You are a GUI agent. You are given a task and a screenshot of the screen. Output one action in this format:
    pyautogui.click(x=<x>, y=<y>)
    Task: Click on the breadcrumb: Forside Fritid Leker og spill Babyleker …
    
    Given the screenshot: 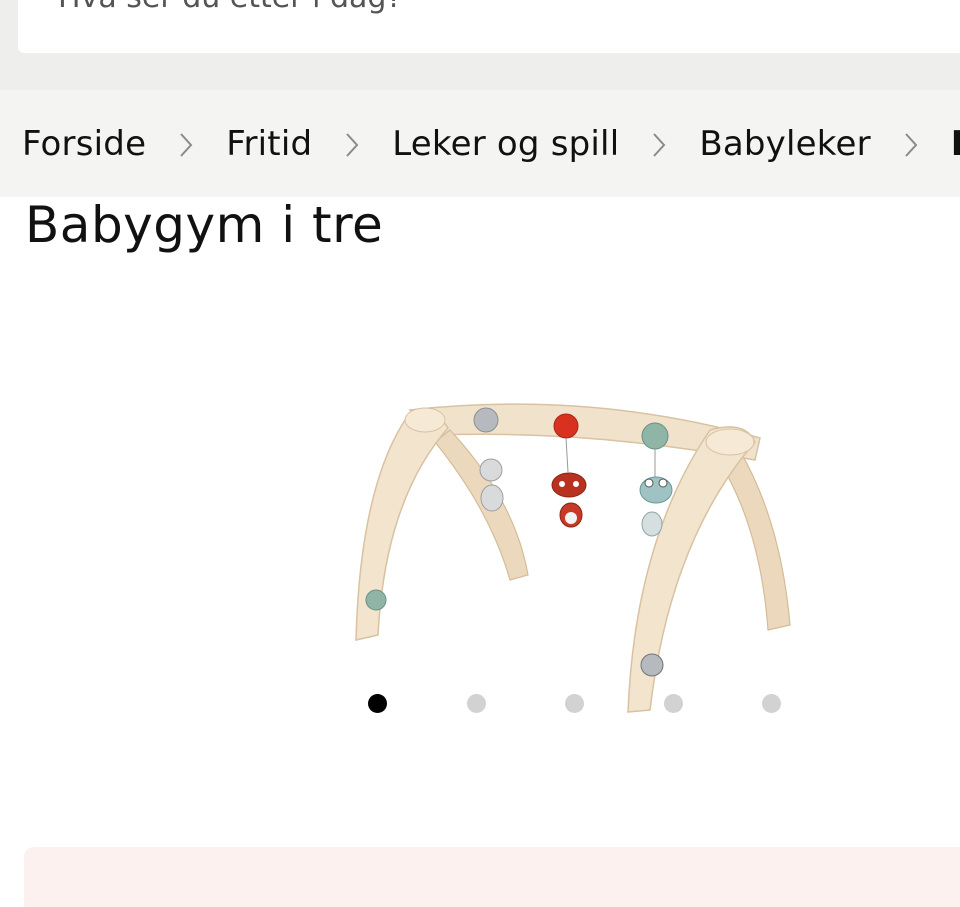 What is the action you would take?
    pyautogui.click(x=480, y=143)
    